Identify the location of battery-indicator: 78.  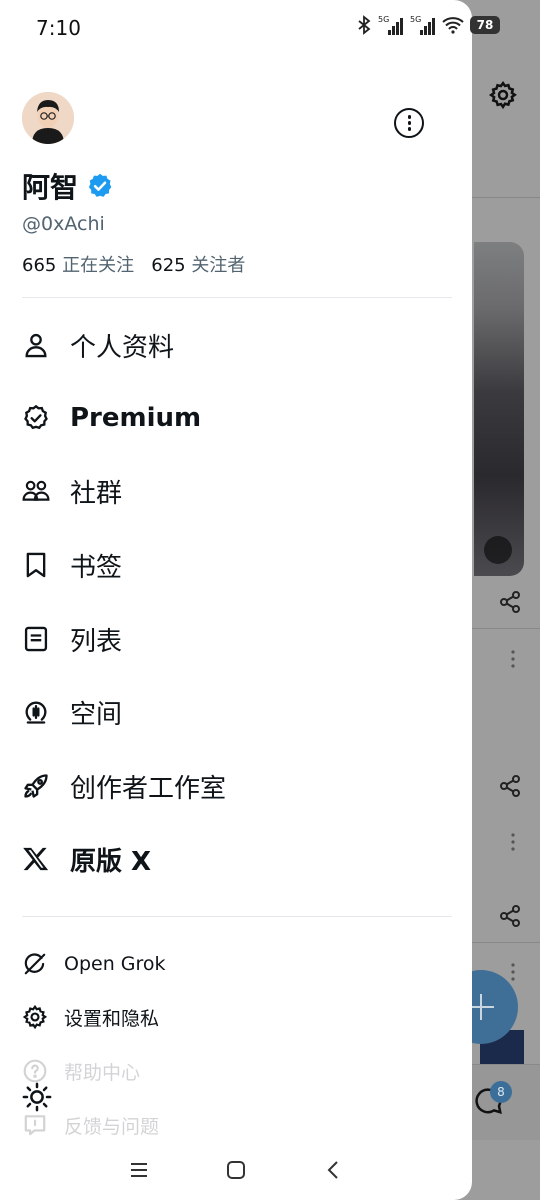
(485, 25).